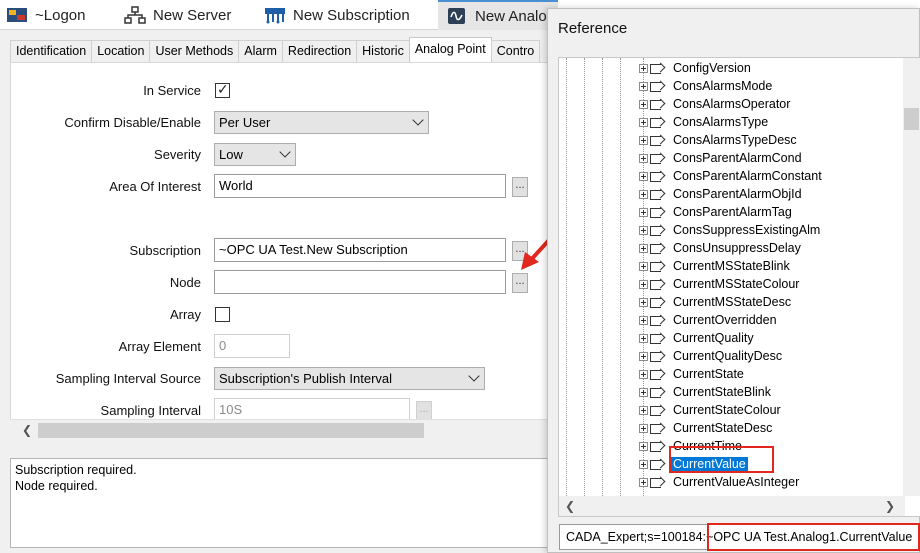 The image size is (920, 553). Describe the element at coordinates (732, 506) in the screenshot. I see `tree-horizontal-scrollbar: ❮ ❯` at that location.